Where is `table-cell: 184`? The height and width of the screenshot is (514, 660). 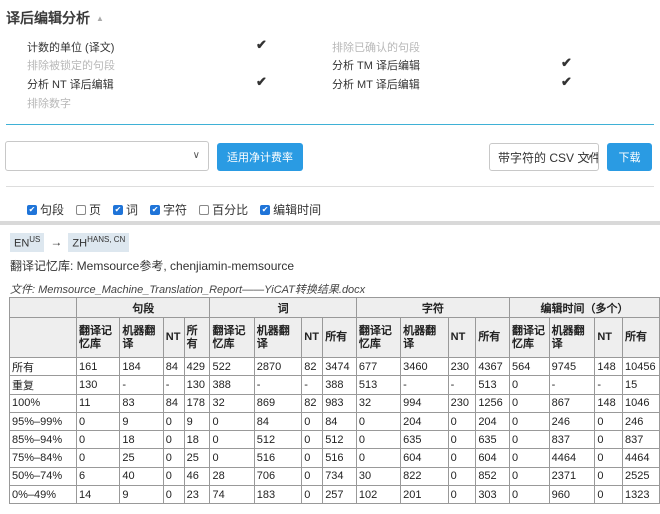
table-cell: 184 is located at coordinates (141, 366).